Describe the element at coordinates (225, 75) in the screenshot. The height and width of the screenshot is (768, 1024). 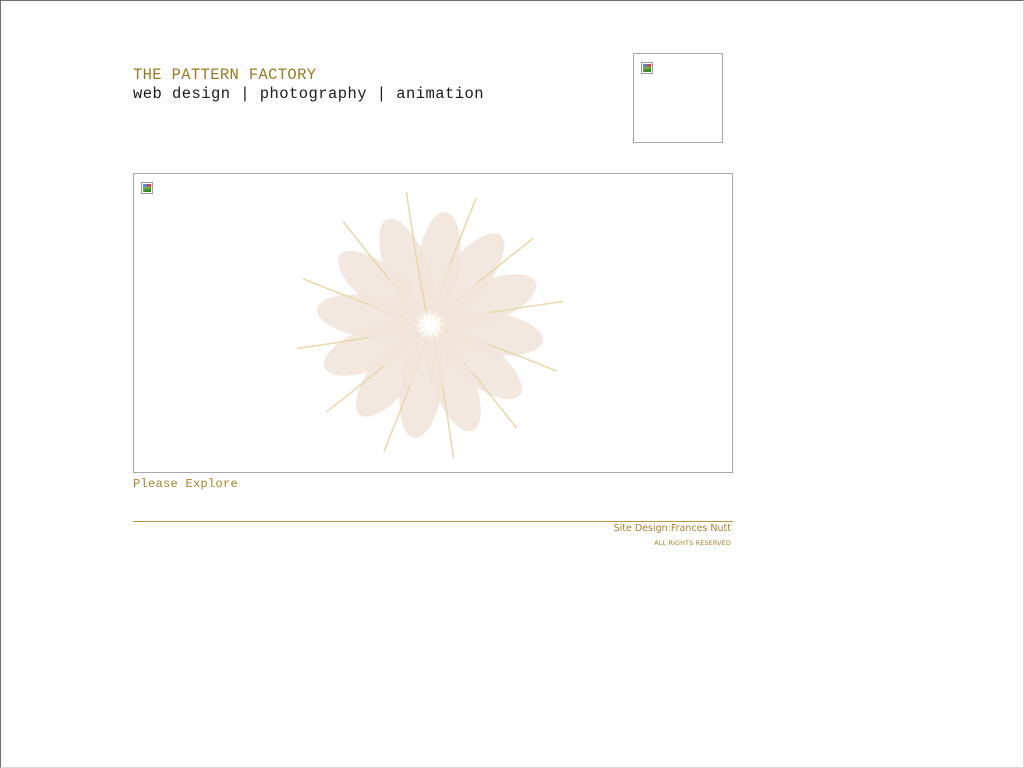
I see `site-title: THE PATTERN FACTORY` at that location.